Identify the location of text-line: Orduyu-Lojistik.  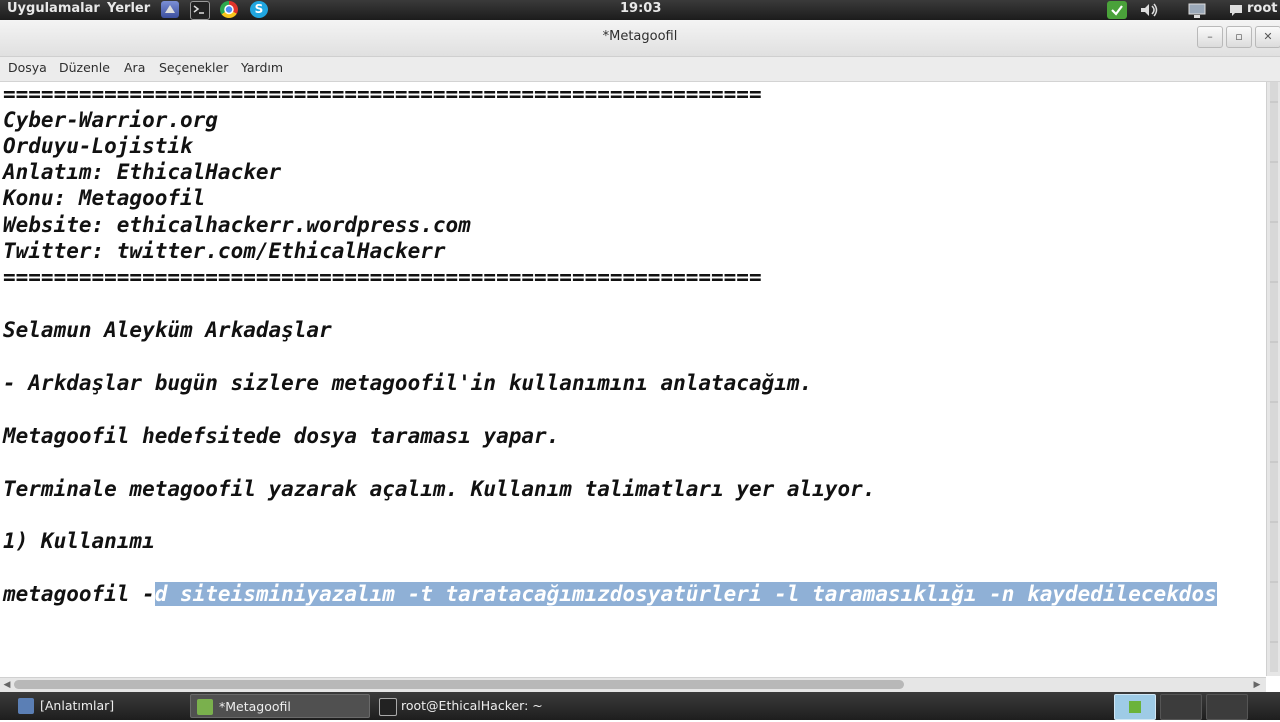
(98, 146).